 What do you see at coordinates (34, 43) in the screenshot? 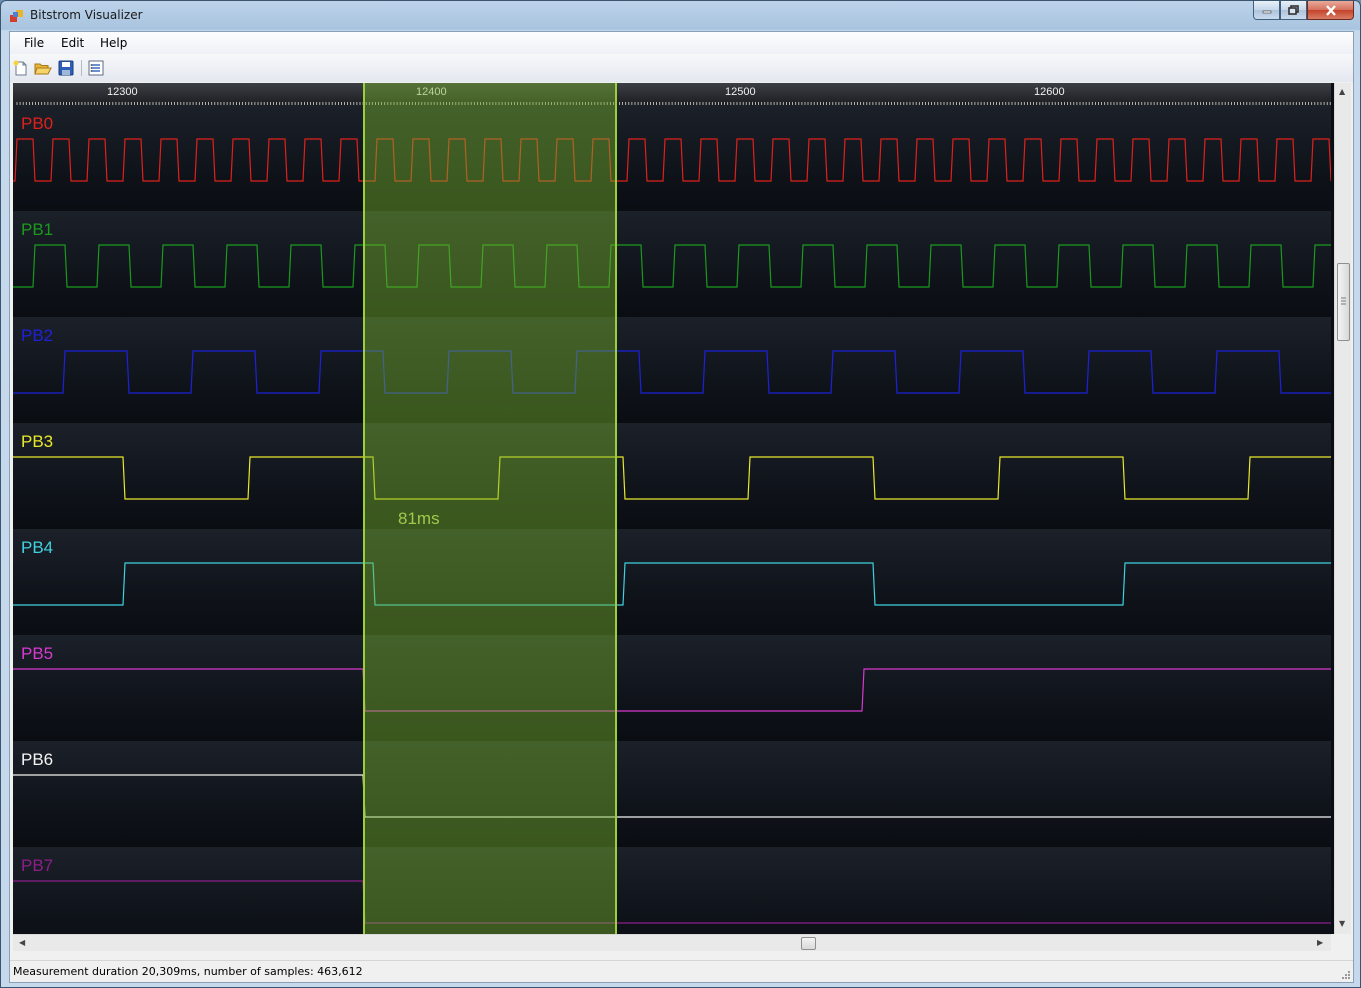
I see `menu-file: File` at bounding box center [34, 43].